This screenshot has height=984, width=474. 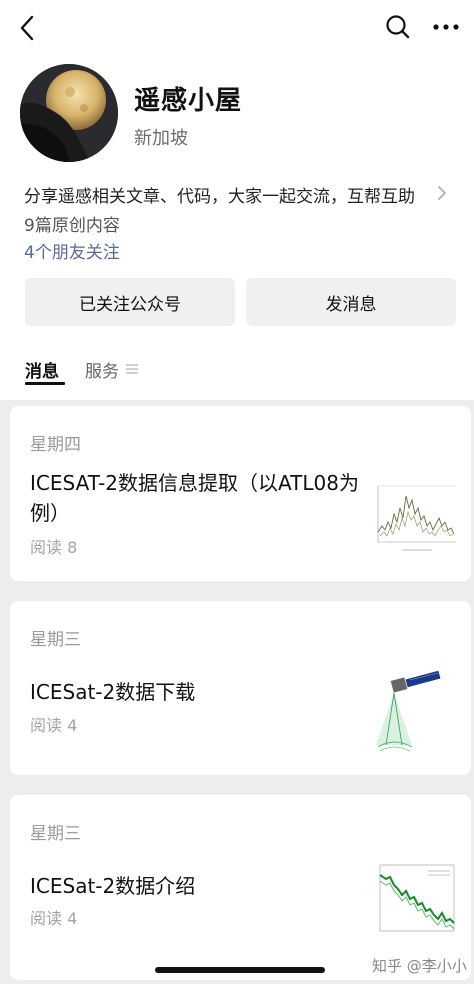 I want to click on back-icon, so click(x=28, y=28).